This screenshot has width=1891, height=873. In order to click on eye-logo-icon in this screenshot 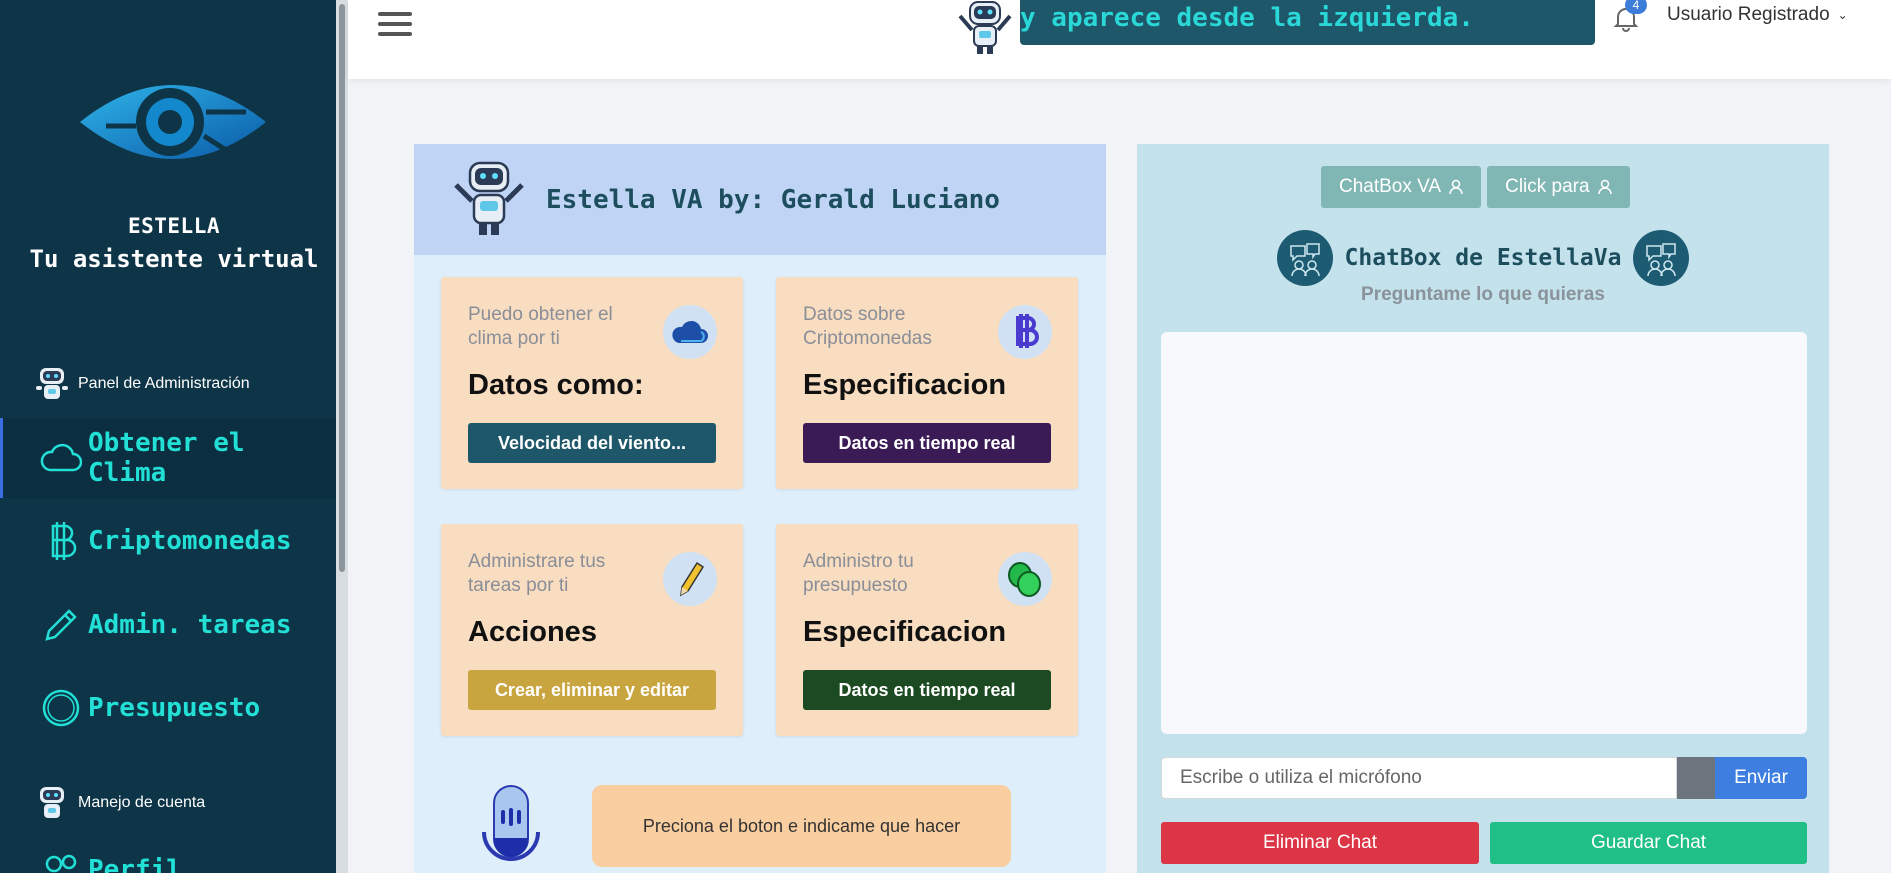, I will do `click(173, 122)`.